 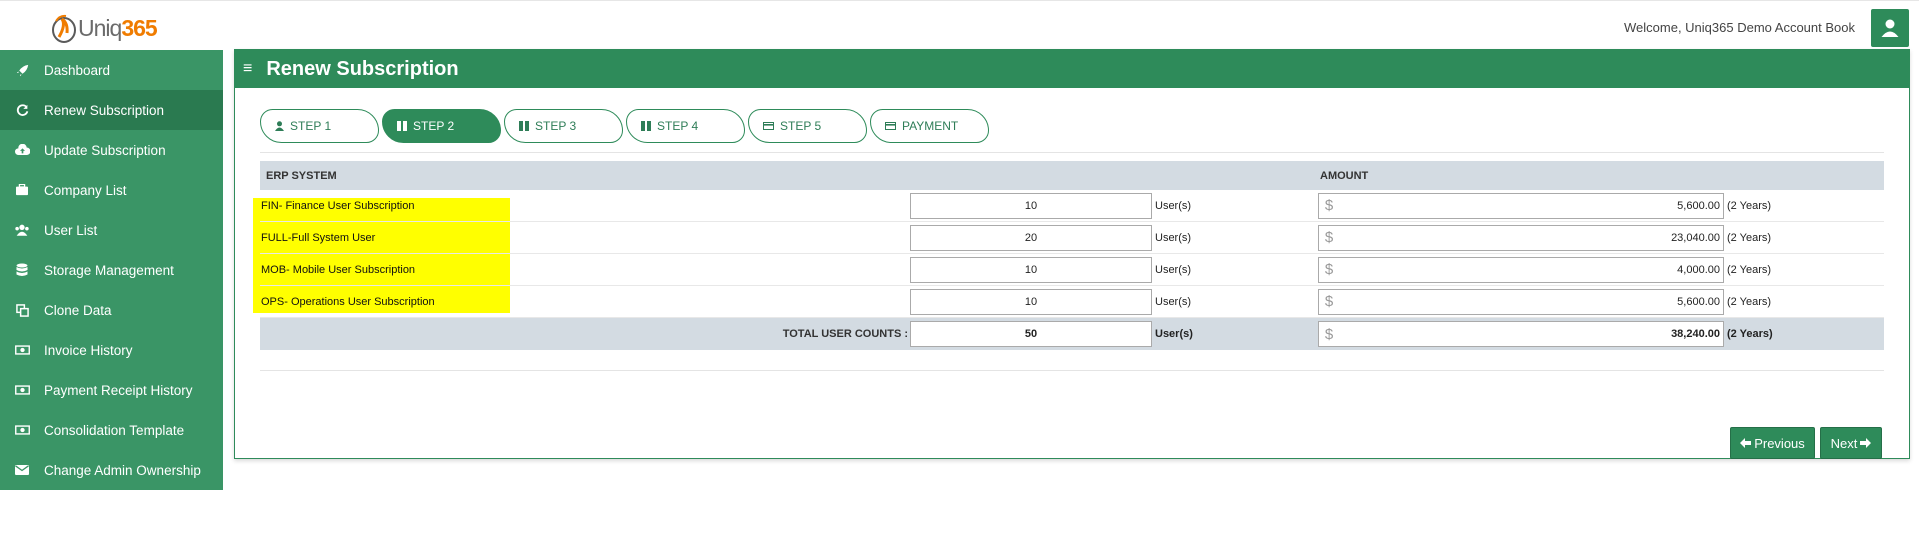 I want to click on amount-field: $23,040.00, so click(x=1521, y=237).